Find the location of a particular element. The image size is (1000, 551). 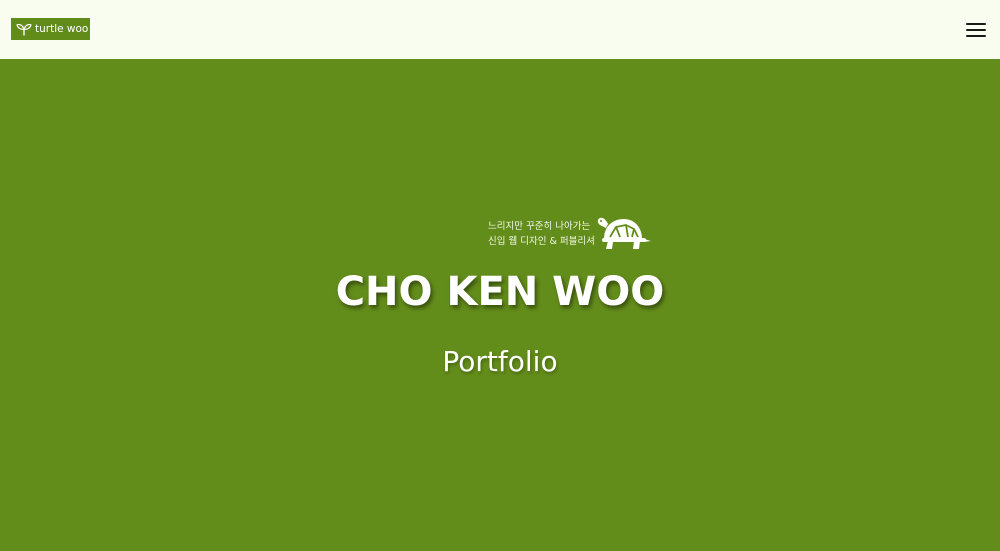

logo-link: turtle woo is located at coordinates (50, 29).